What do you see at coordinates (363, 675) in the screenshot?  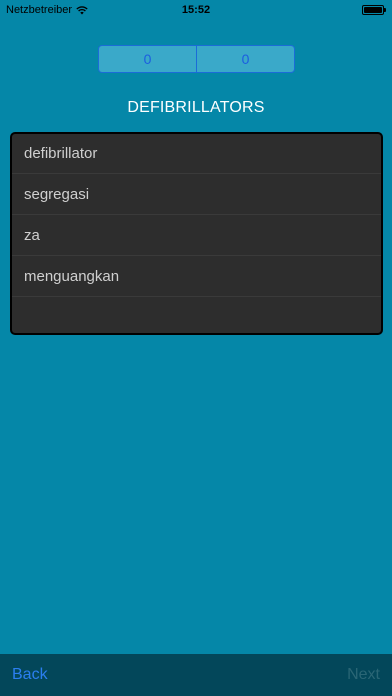 I see `next-button: Next` at bounding box center [363, 675].